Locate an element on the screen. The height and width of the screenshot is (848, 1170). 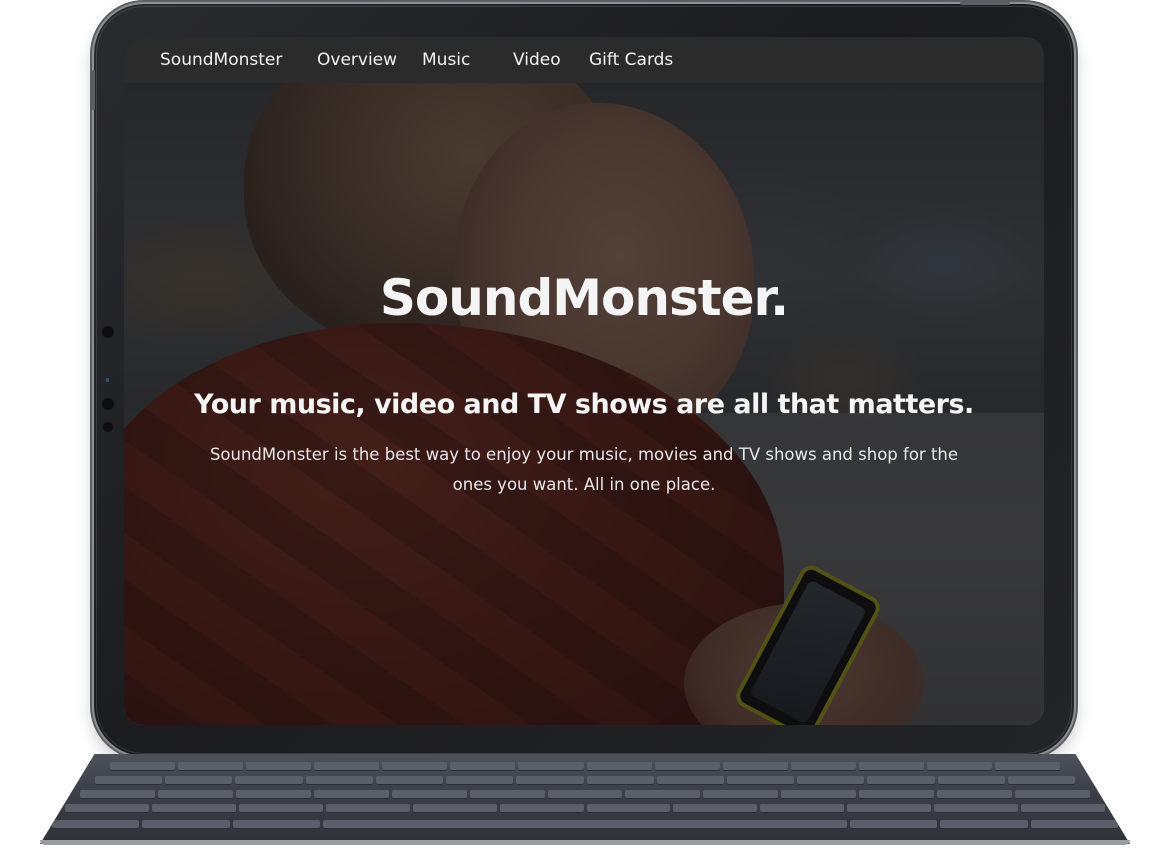
nav-item-overview: Overview is located at coordinates (357, 60).